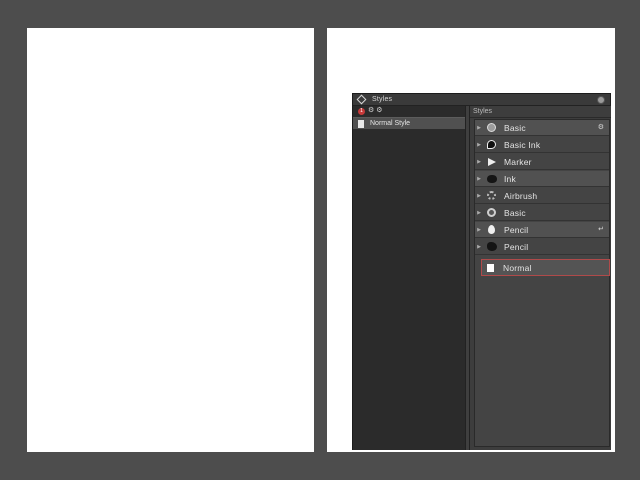  What do you see at coordinates (510, 178) in the screenshot?
I see `style-label: Ink` at bounding box center [510, 178].